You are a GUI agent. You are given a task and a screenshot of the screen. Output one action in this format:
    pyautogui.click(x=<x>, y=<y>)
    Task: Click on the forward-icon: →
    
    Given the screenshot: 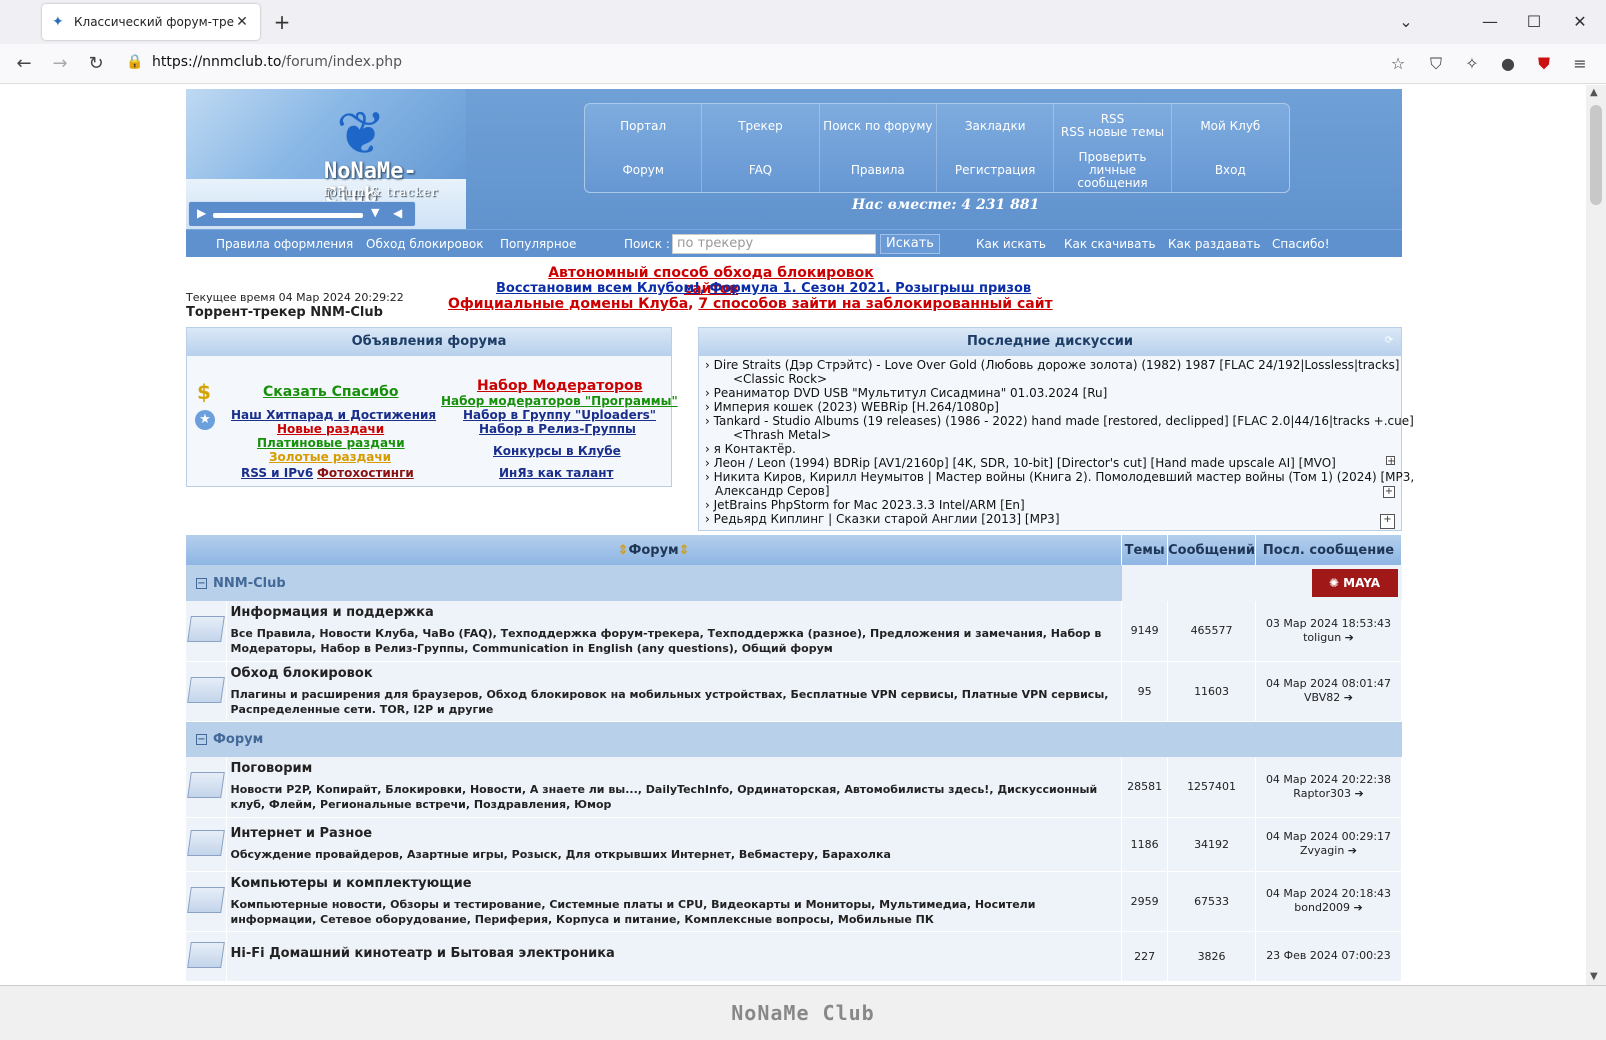 What is the action you would take?
    pyautogui.click(x=60, y=64)
    